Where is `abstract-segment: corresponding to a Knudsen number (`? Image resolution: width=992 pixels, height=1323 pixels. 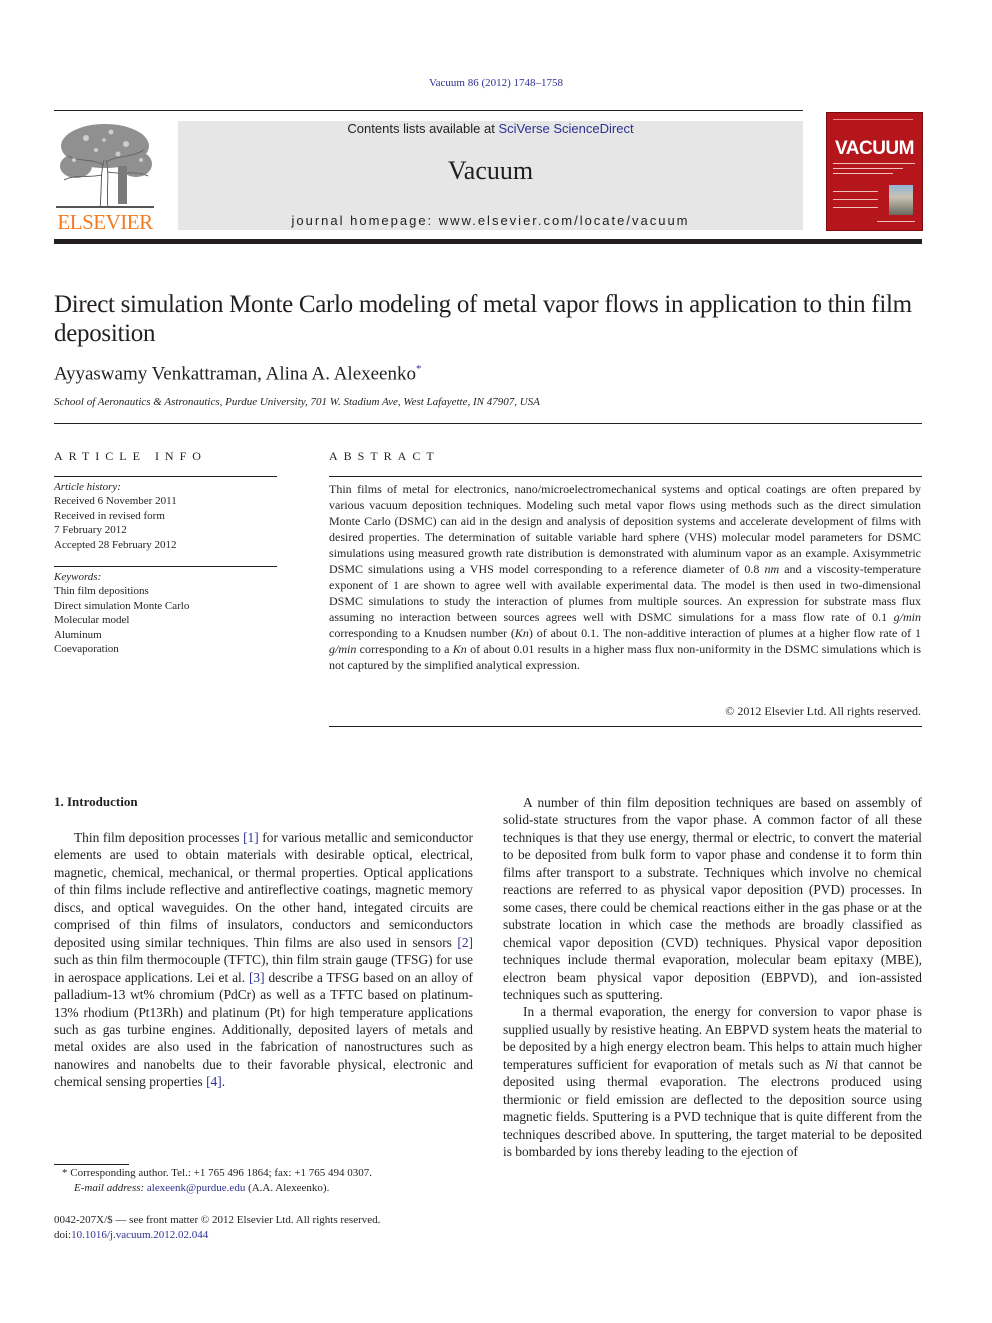 abstract-segment: corresponding to a Knudsen number ( is located at coordinates (422, 633).